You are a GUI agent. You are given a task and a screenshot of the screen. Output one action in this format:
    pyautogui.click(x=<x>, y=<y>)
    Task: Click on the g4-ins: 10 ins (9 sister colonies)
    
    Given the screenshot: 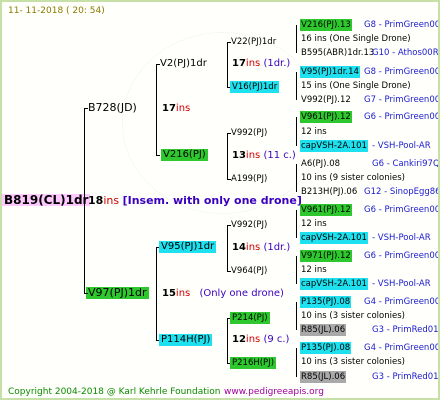 What is the action you would take?
    pyautogui.click(x=353, y=178)
    